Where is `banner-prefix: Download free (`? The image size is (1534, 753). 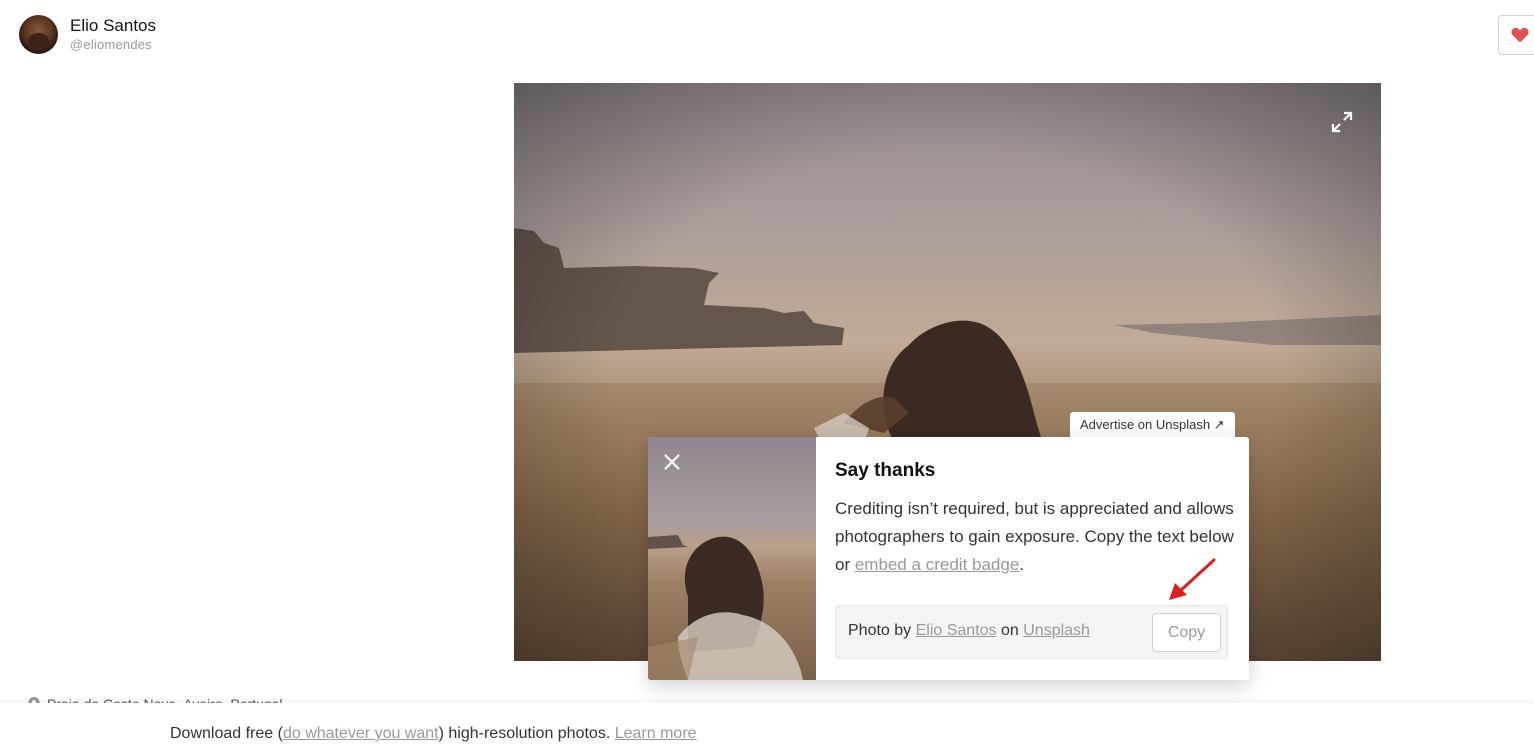
banner-prefix: Download free ( is located at coordinates (226, 733).